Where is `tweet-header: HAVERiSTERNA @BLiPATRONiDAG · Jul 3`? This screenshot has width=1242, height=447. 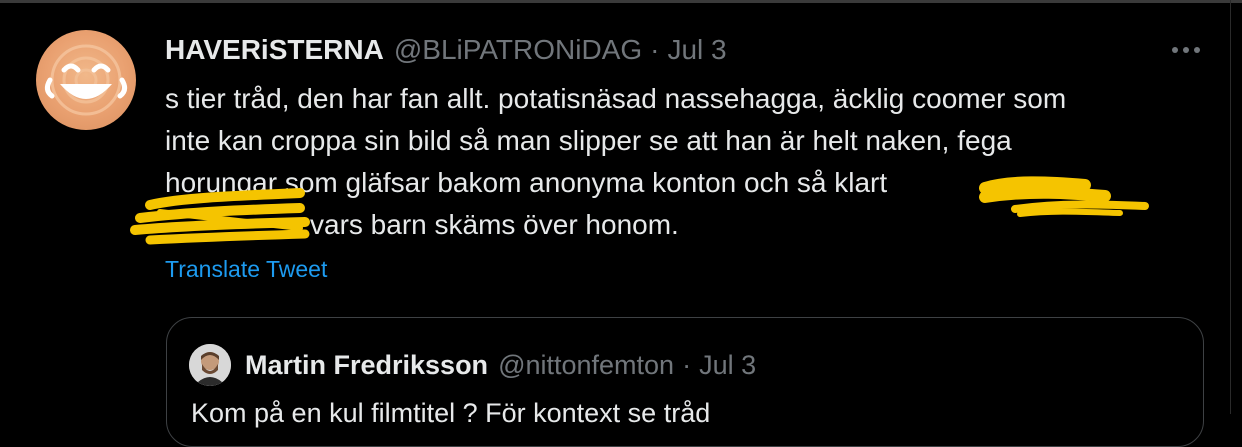
tweet-header: HAVERiSTERNA @BLiPATRONiDAG · Jul 3 is located at coordinates (446, 50).